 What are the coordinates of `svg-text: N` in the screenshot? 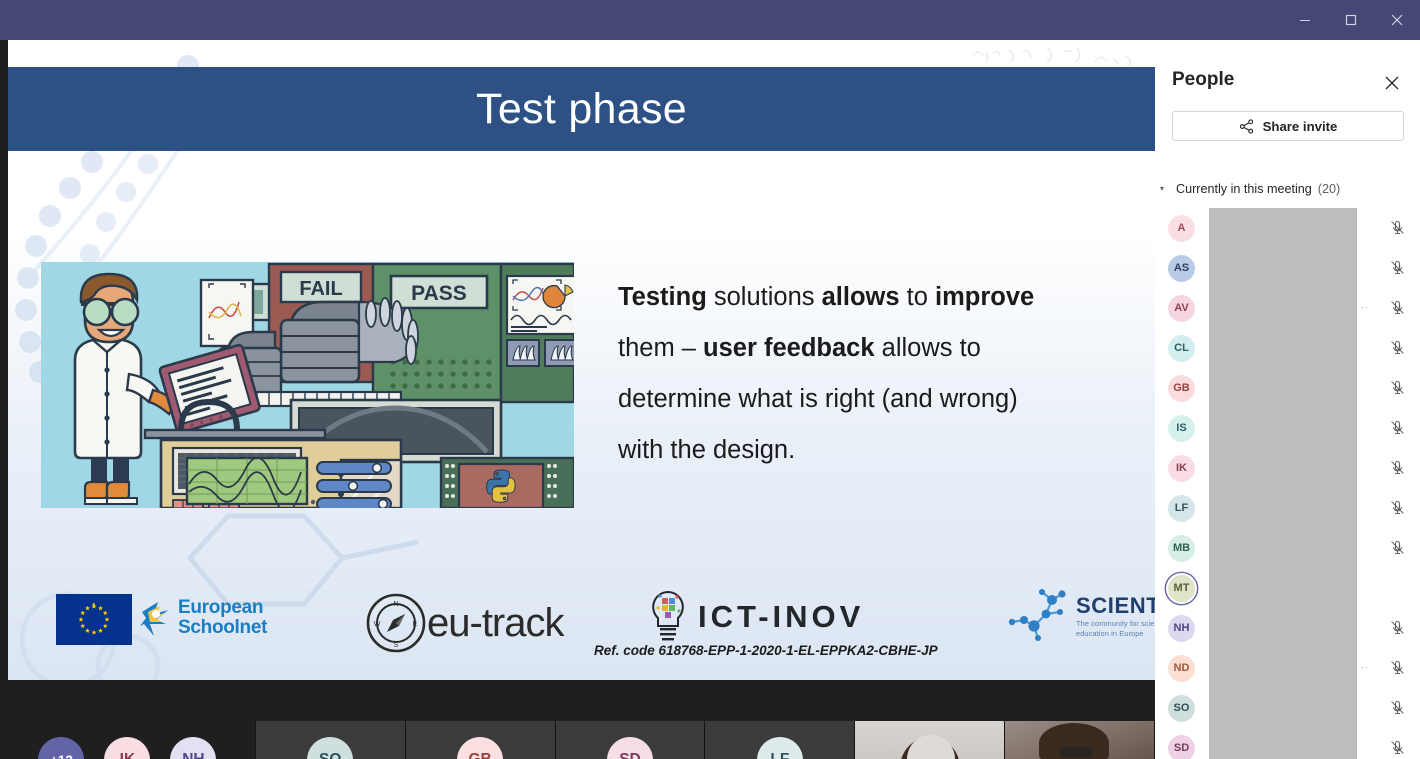 It's located at (395, 604).